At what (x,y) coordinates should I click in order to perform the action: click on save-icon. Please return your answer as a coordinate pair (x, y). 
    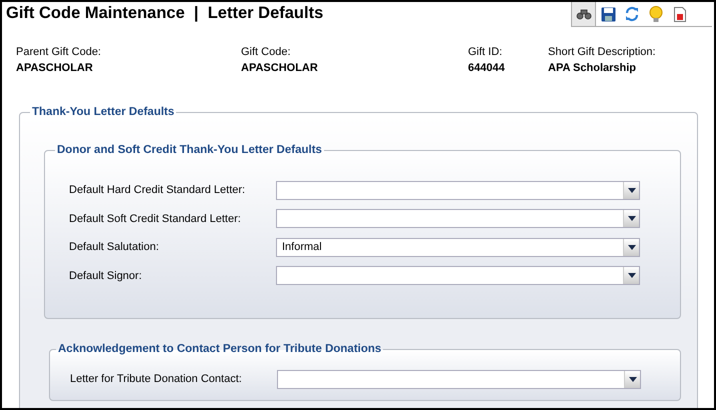
    Looking at the image, I should click on (608, 14).